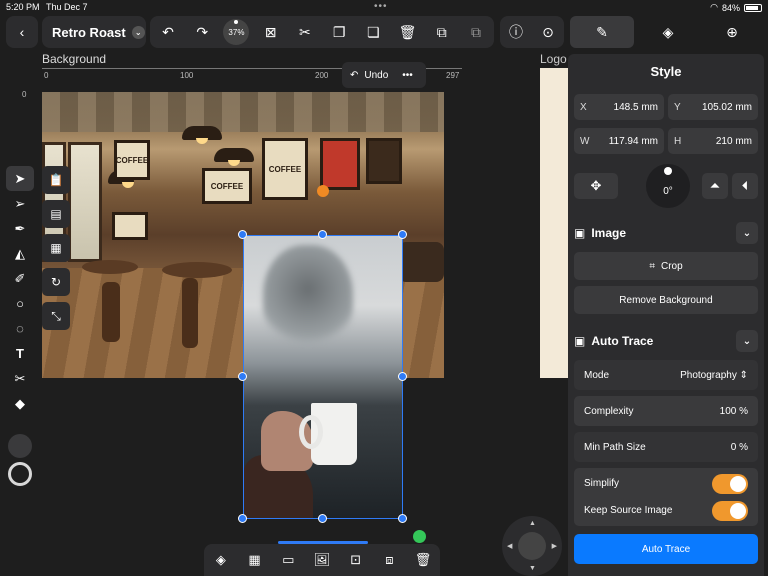 Image resolution: width=768 pixels, height=576 pixels. I want to click on duplicate-button: ⧉, so click(442, 32).